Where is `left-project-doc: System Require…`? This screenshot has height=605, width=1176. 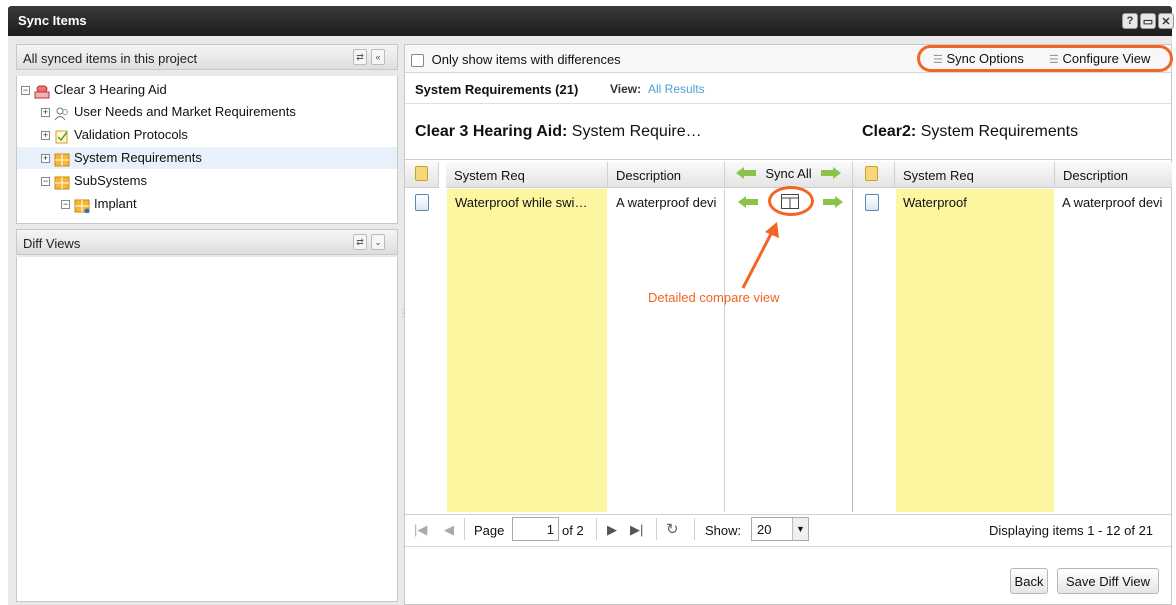 left-project-doc: System Require… is located at coordinates (634, 131).